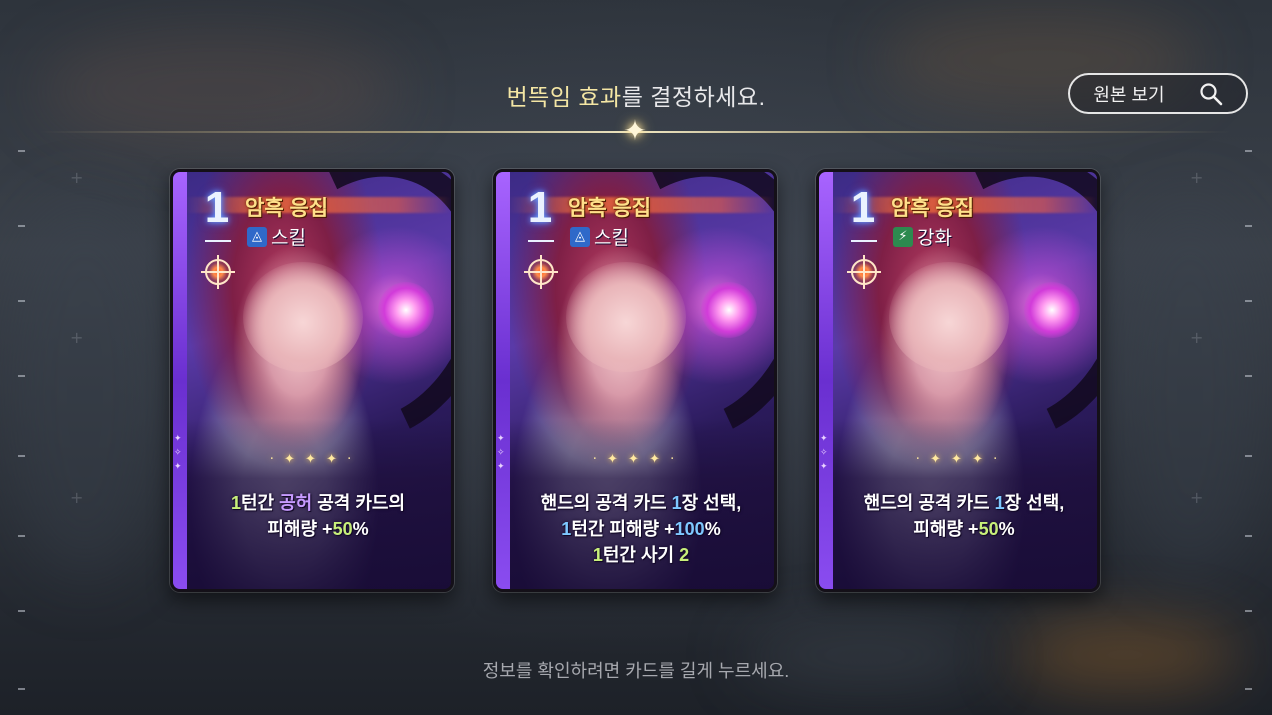  What do you see at coordinates (636, 671) in the screenshot?
I see `long-press-hint: 정보를 확인하려면 카드를 길게 누르세요.` at bounding box center [636, 671].